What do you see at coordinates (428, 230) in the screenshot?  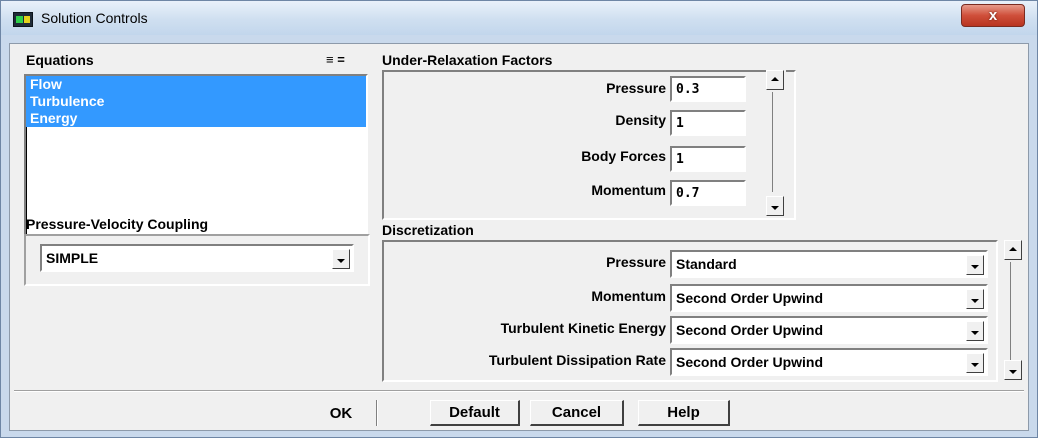 I see `discretization-header: Discretization` at bounding box center [428, 230].